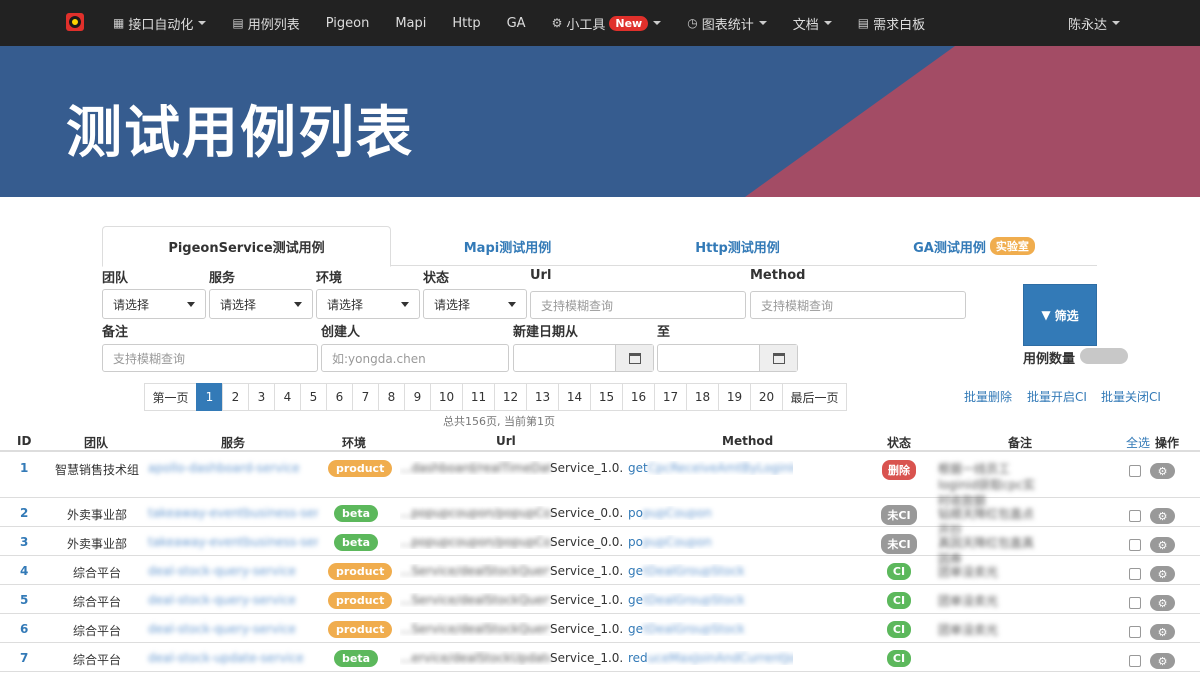 This screenshot has width=1200, height=675. Describe the element at coordinates (734, 397) in the screenshot. I see `pagination-page: 19` at that location.